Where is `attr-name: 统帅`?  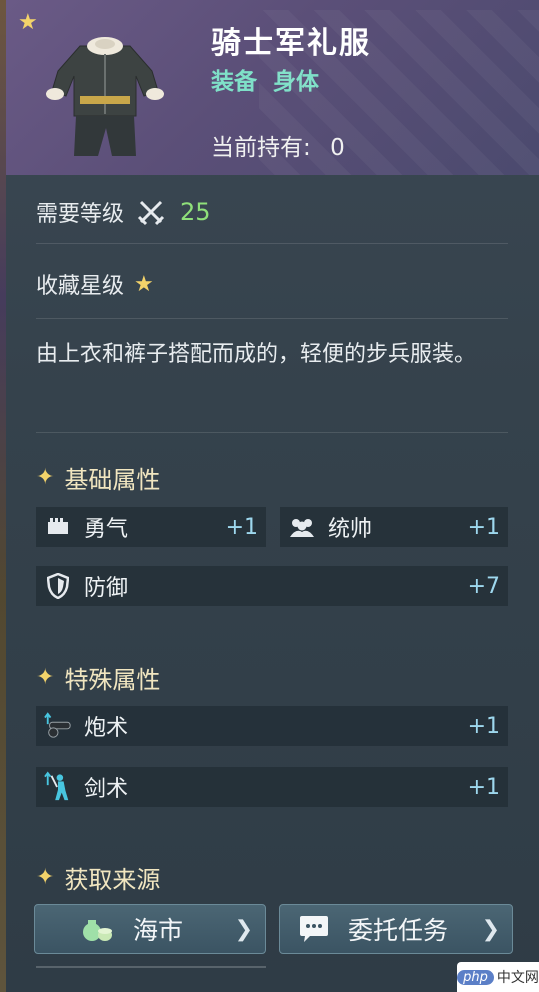
attr-name: 统帅 is located at coordinates (350, 529).